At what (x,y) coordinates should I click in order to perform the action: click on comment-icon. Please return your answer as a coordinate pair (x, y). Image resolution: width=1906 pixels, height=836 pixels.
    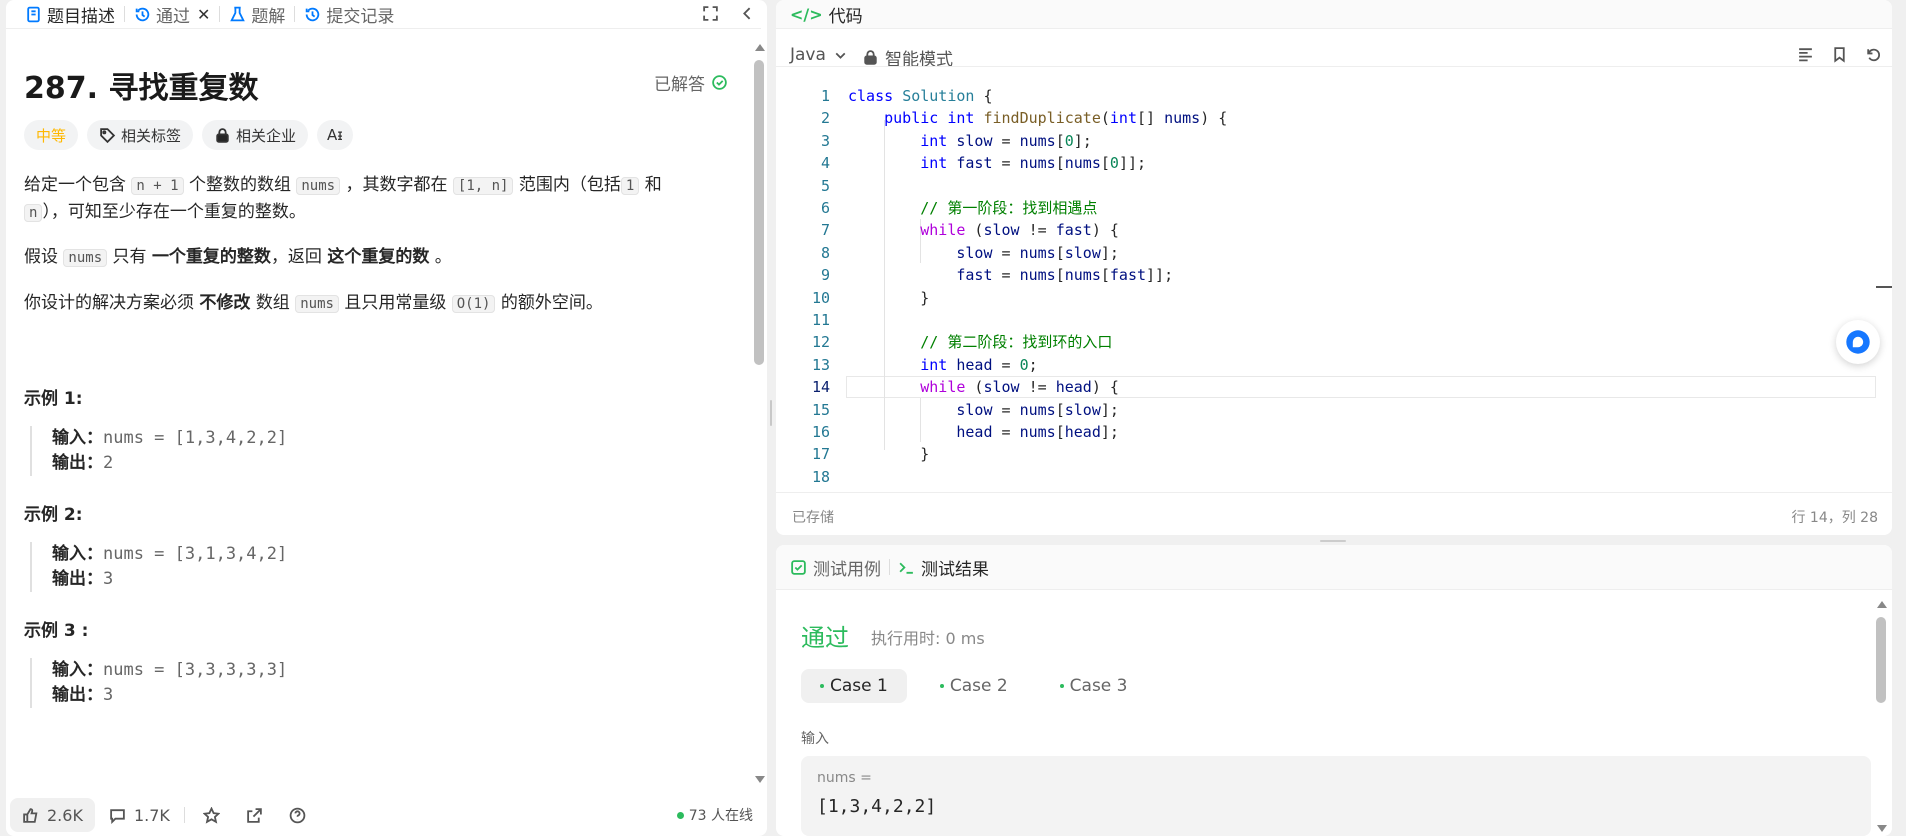
    Looking at the image, I should click on (117, 816).